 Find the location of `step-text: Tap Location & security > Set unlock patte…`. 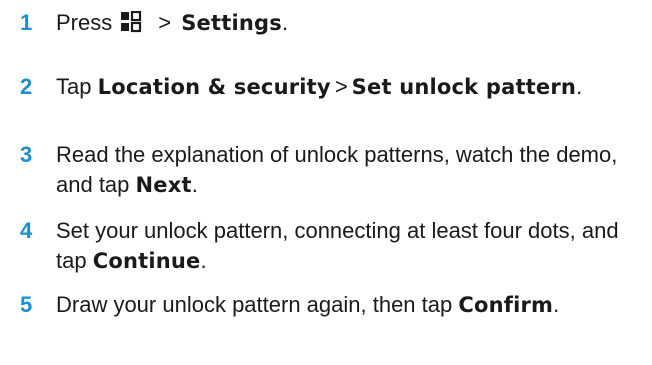

step-text: Tap Location & security > Set unlock patte… is located at coordinates (351, 87).